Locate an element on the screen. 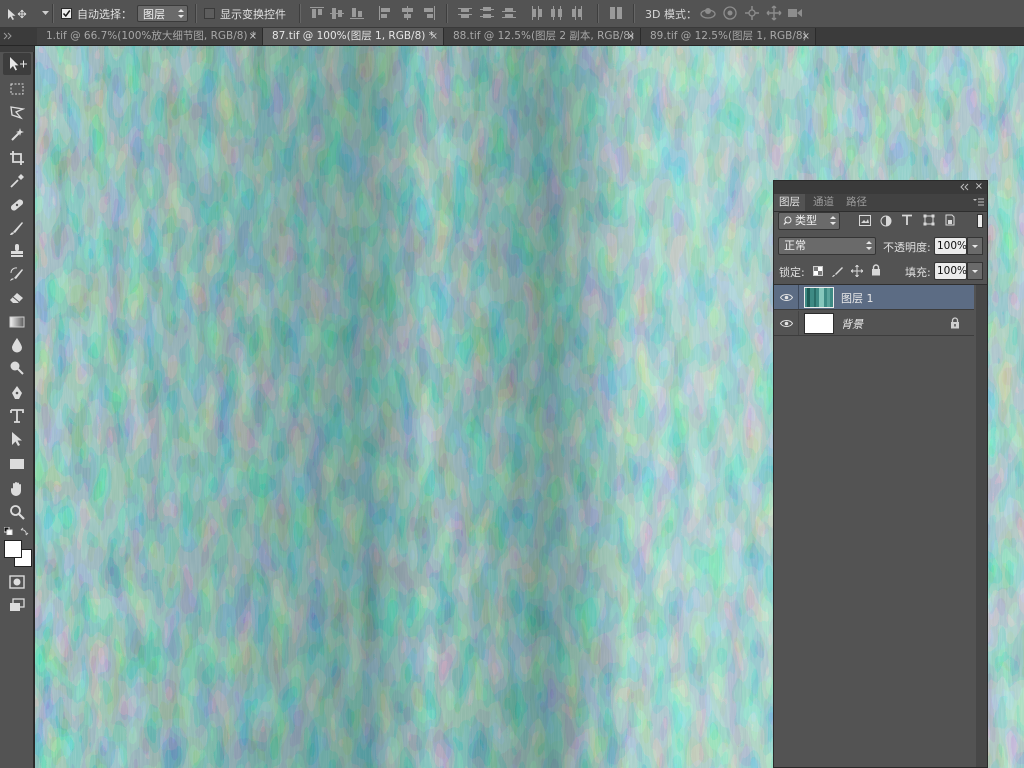 This screenshot has height=768, width=1024. pen-tool is located at coordinates (17, 393).